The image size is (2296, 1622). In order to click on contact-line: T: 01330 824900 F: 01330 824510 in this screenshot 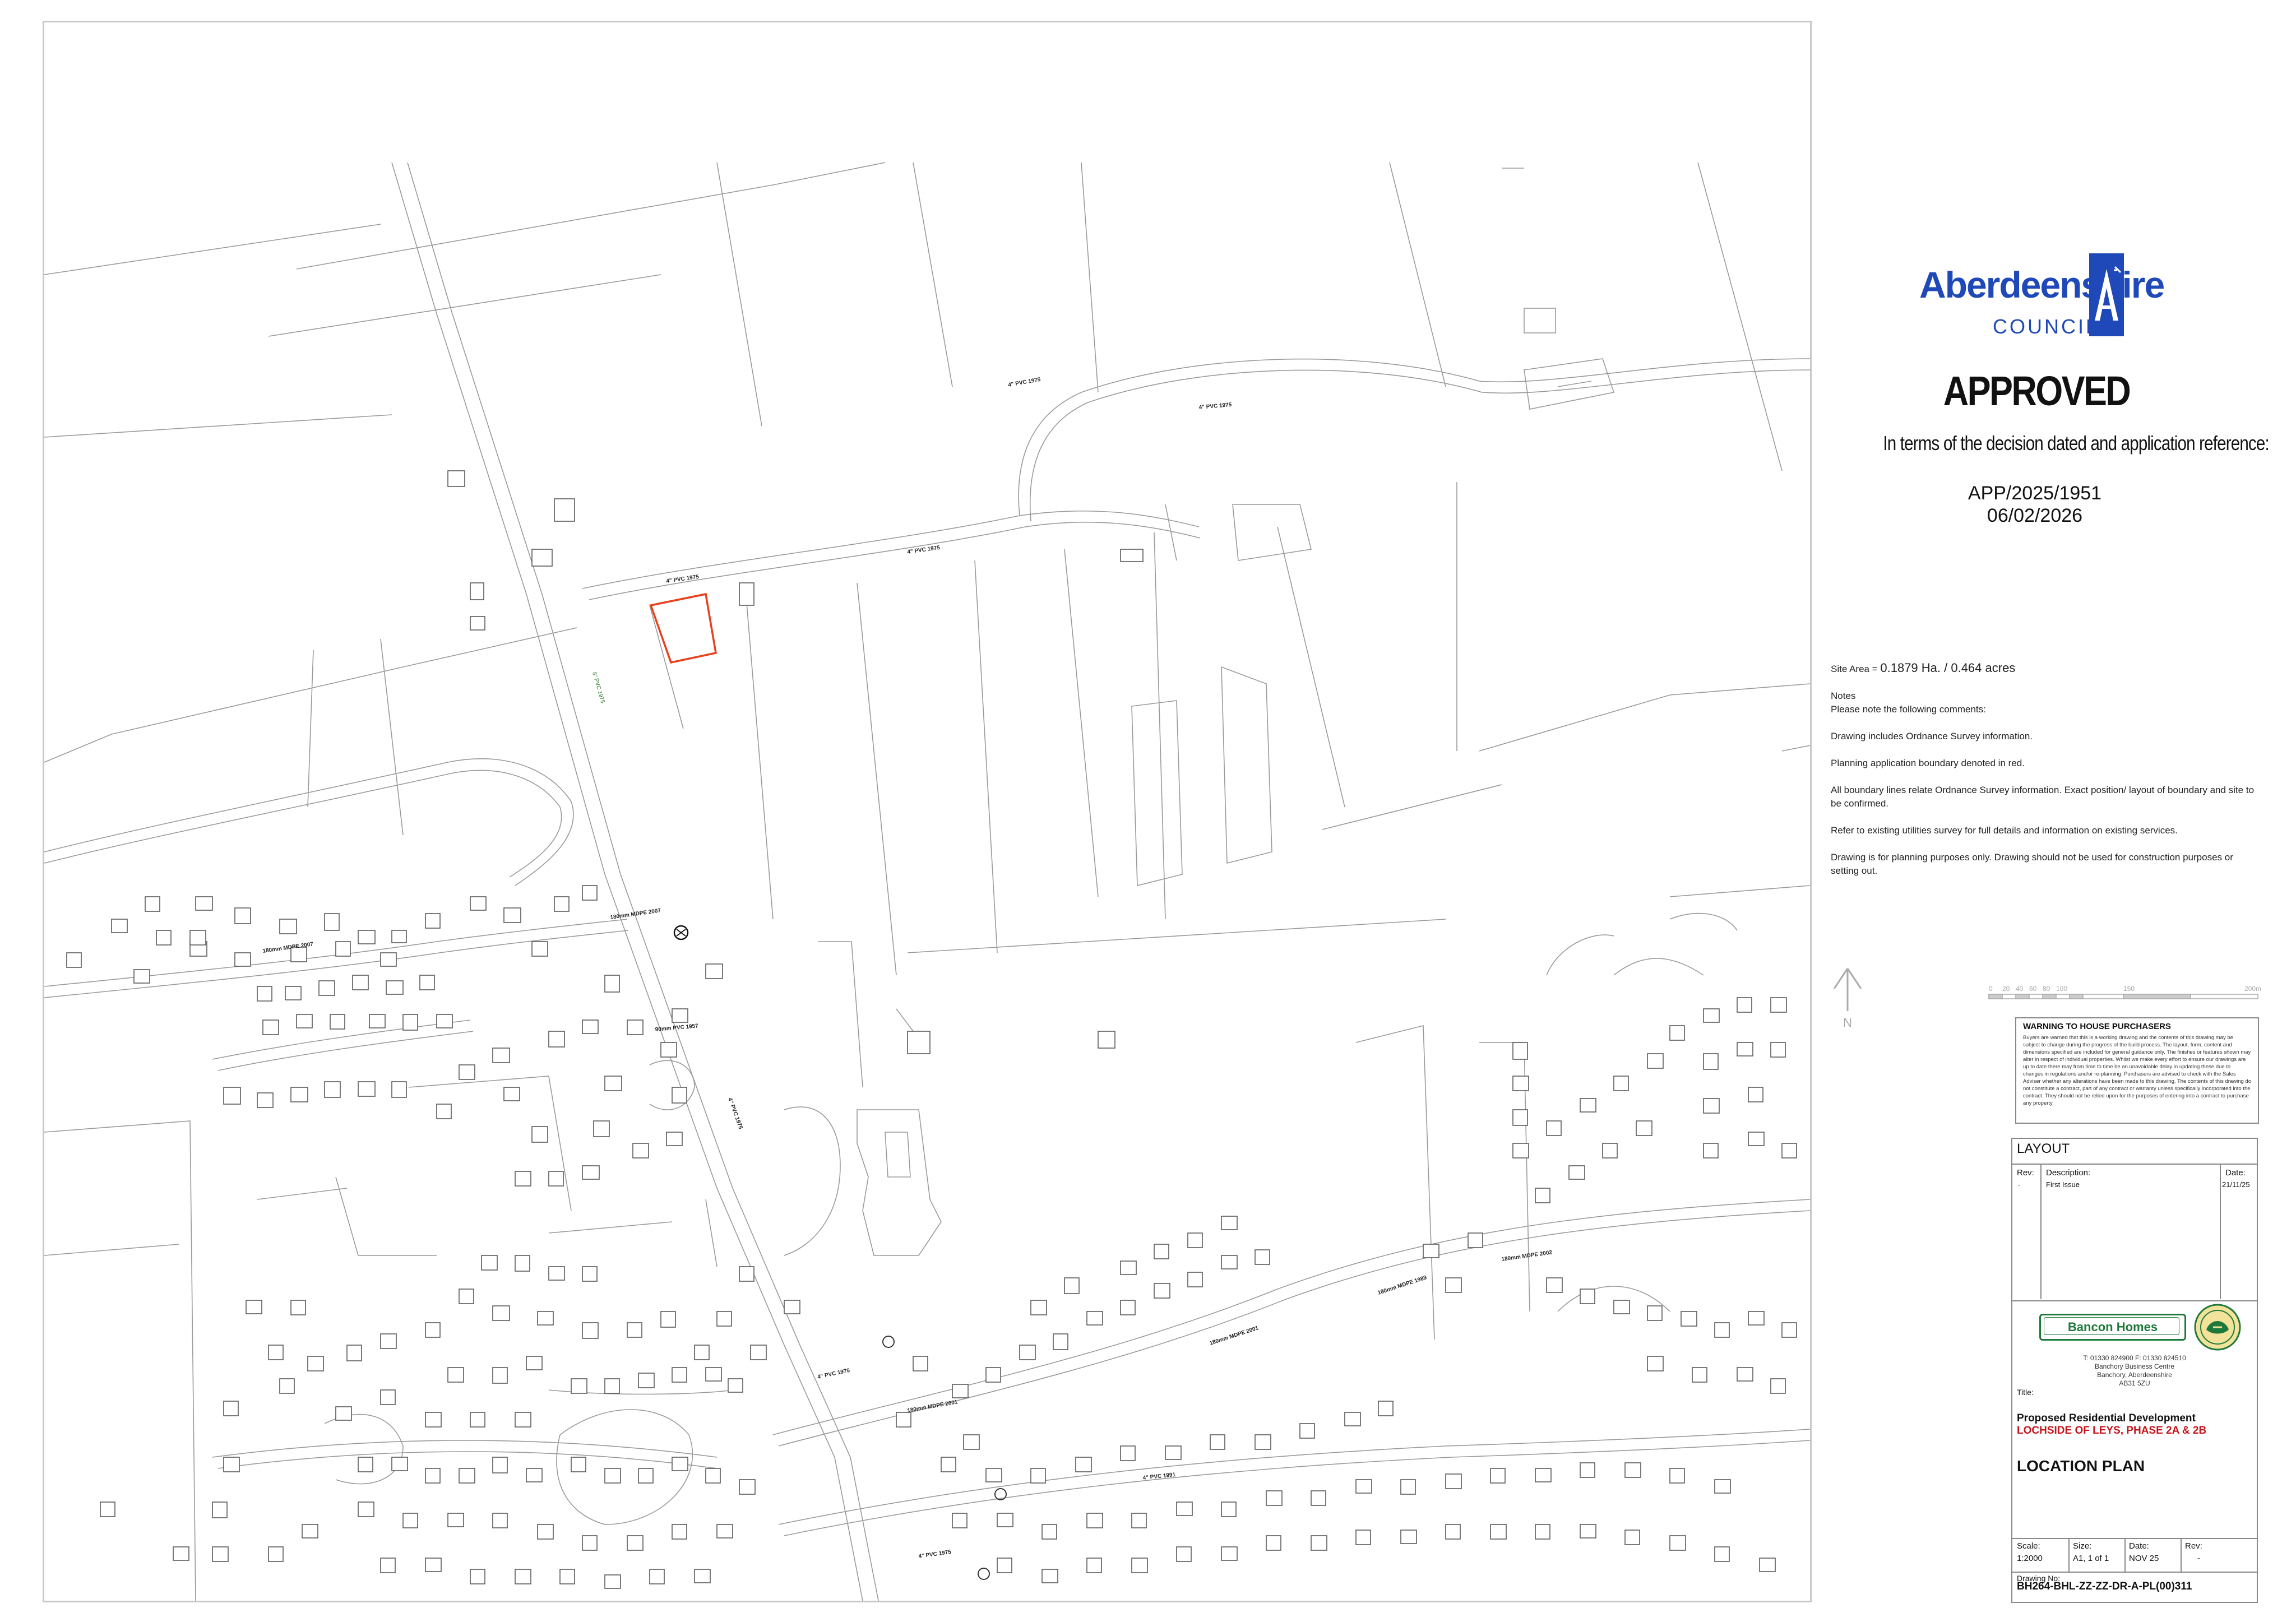, I will do `click(2134, 1358)`.